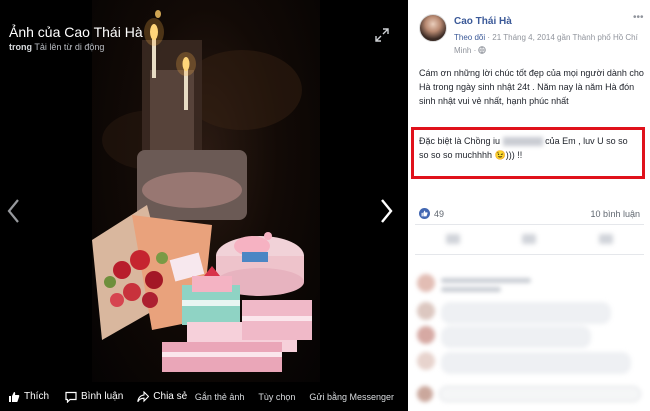 Image resolution: width=650 pixels, height=411 pixels. I want to click on follow-link: Theo dõi, so click(469, 37).